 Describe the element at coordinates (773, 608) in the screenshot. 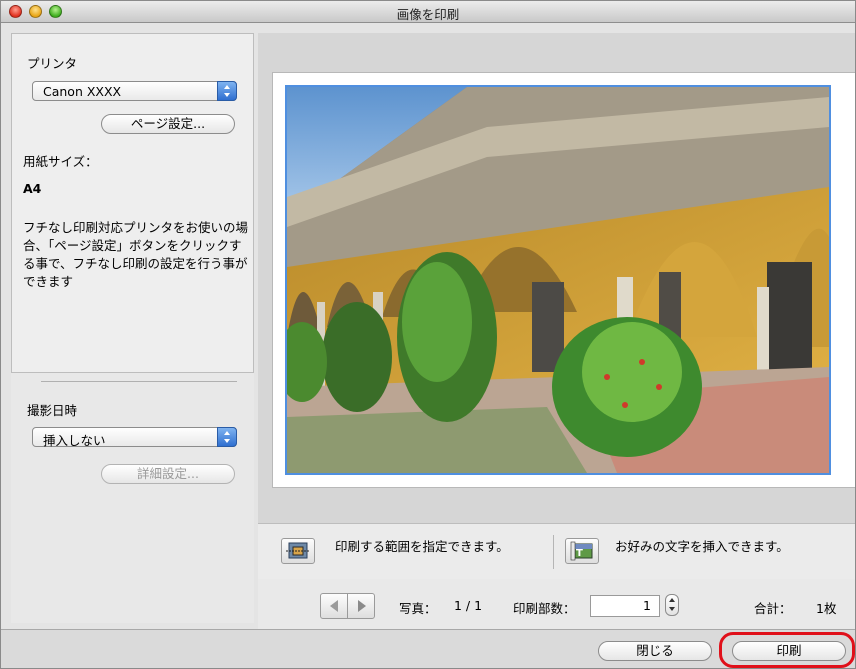

I see `total-label: 合計：` at that location.